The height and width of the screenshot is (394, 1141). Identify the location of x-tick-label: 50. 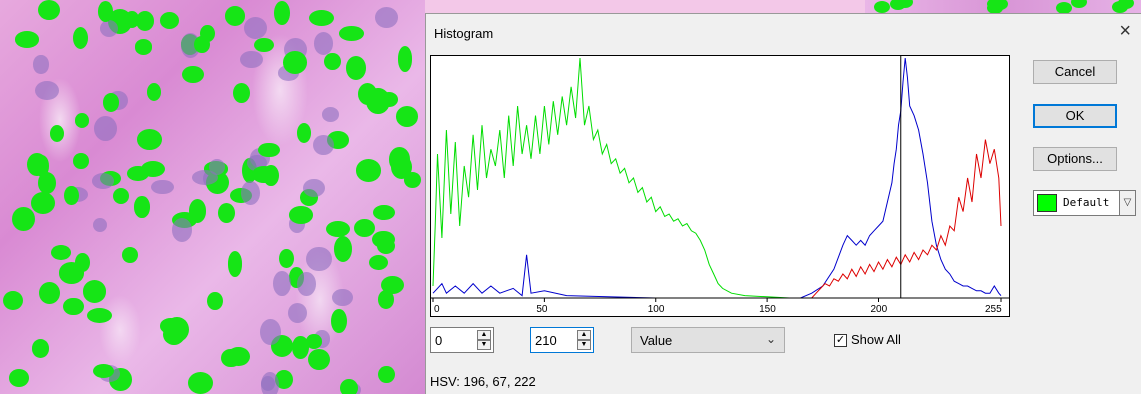
(542, 309).